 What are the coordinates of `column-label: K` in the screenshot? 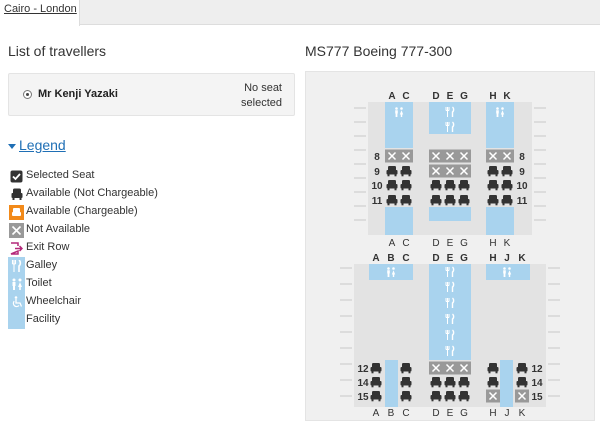 It's located at (522, 413).